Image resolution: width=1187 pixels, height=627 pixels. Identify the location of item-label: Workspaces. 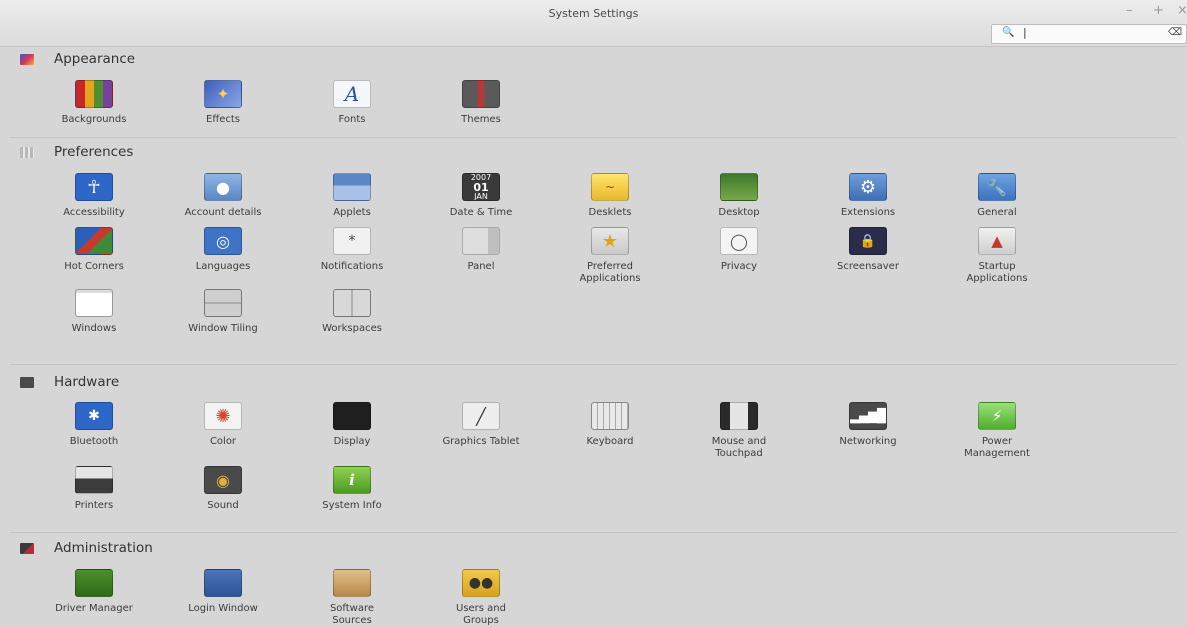
(352, 328).